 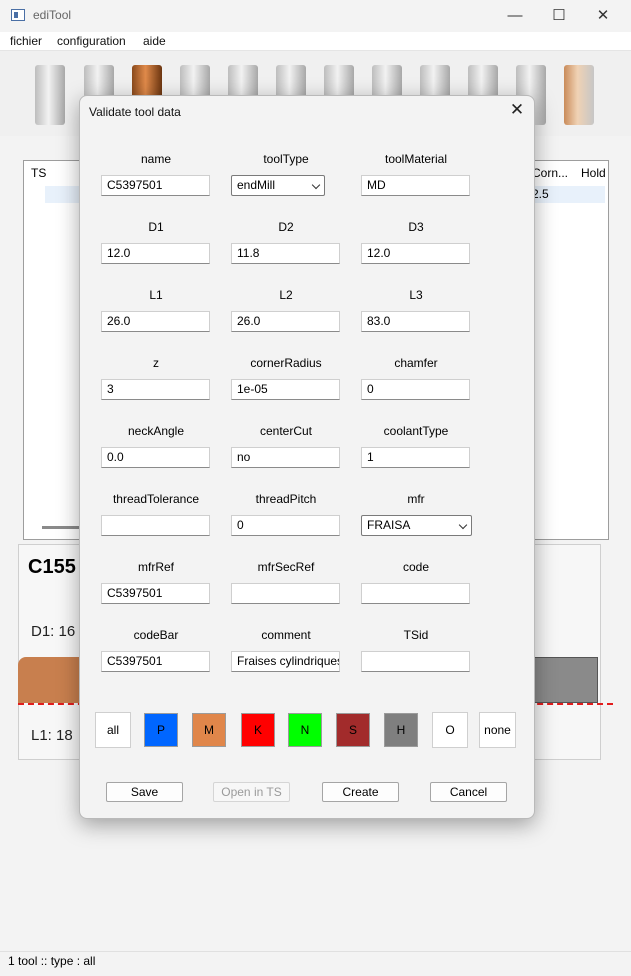 What do you see at coordinates (360, 792) in the screenshot?
I see `create-button: Create` at bounding box center [360, 792].